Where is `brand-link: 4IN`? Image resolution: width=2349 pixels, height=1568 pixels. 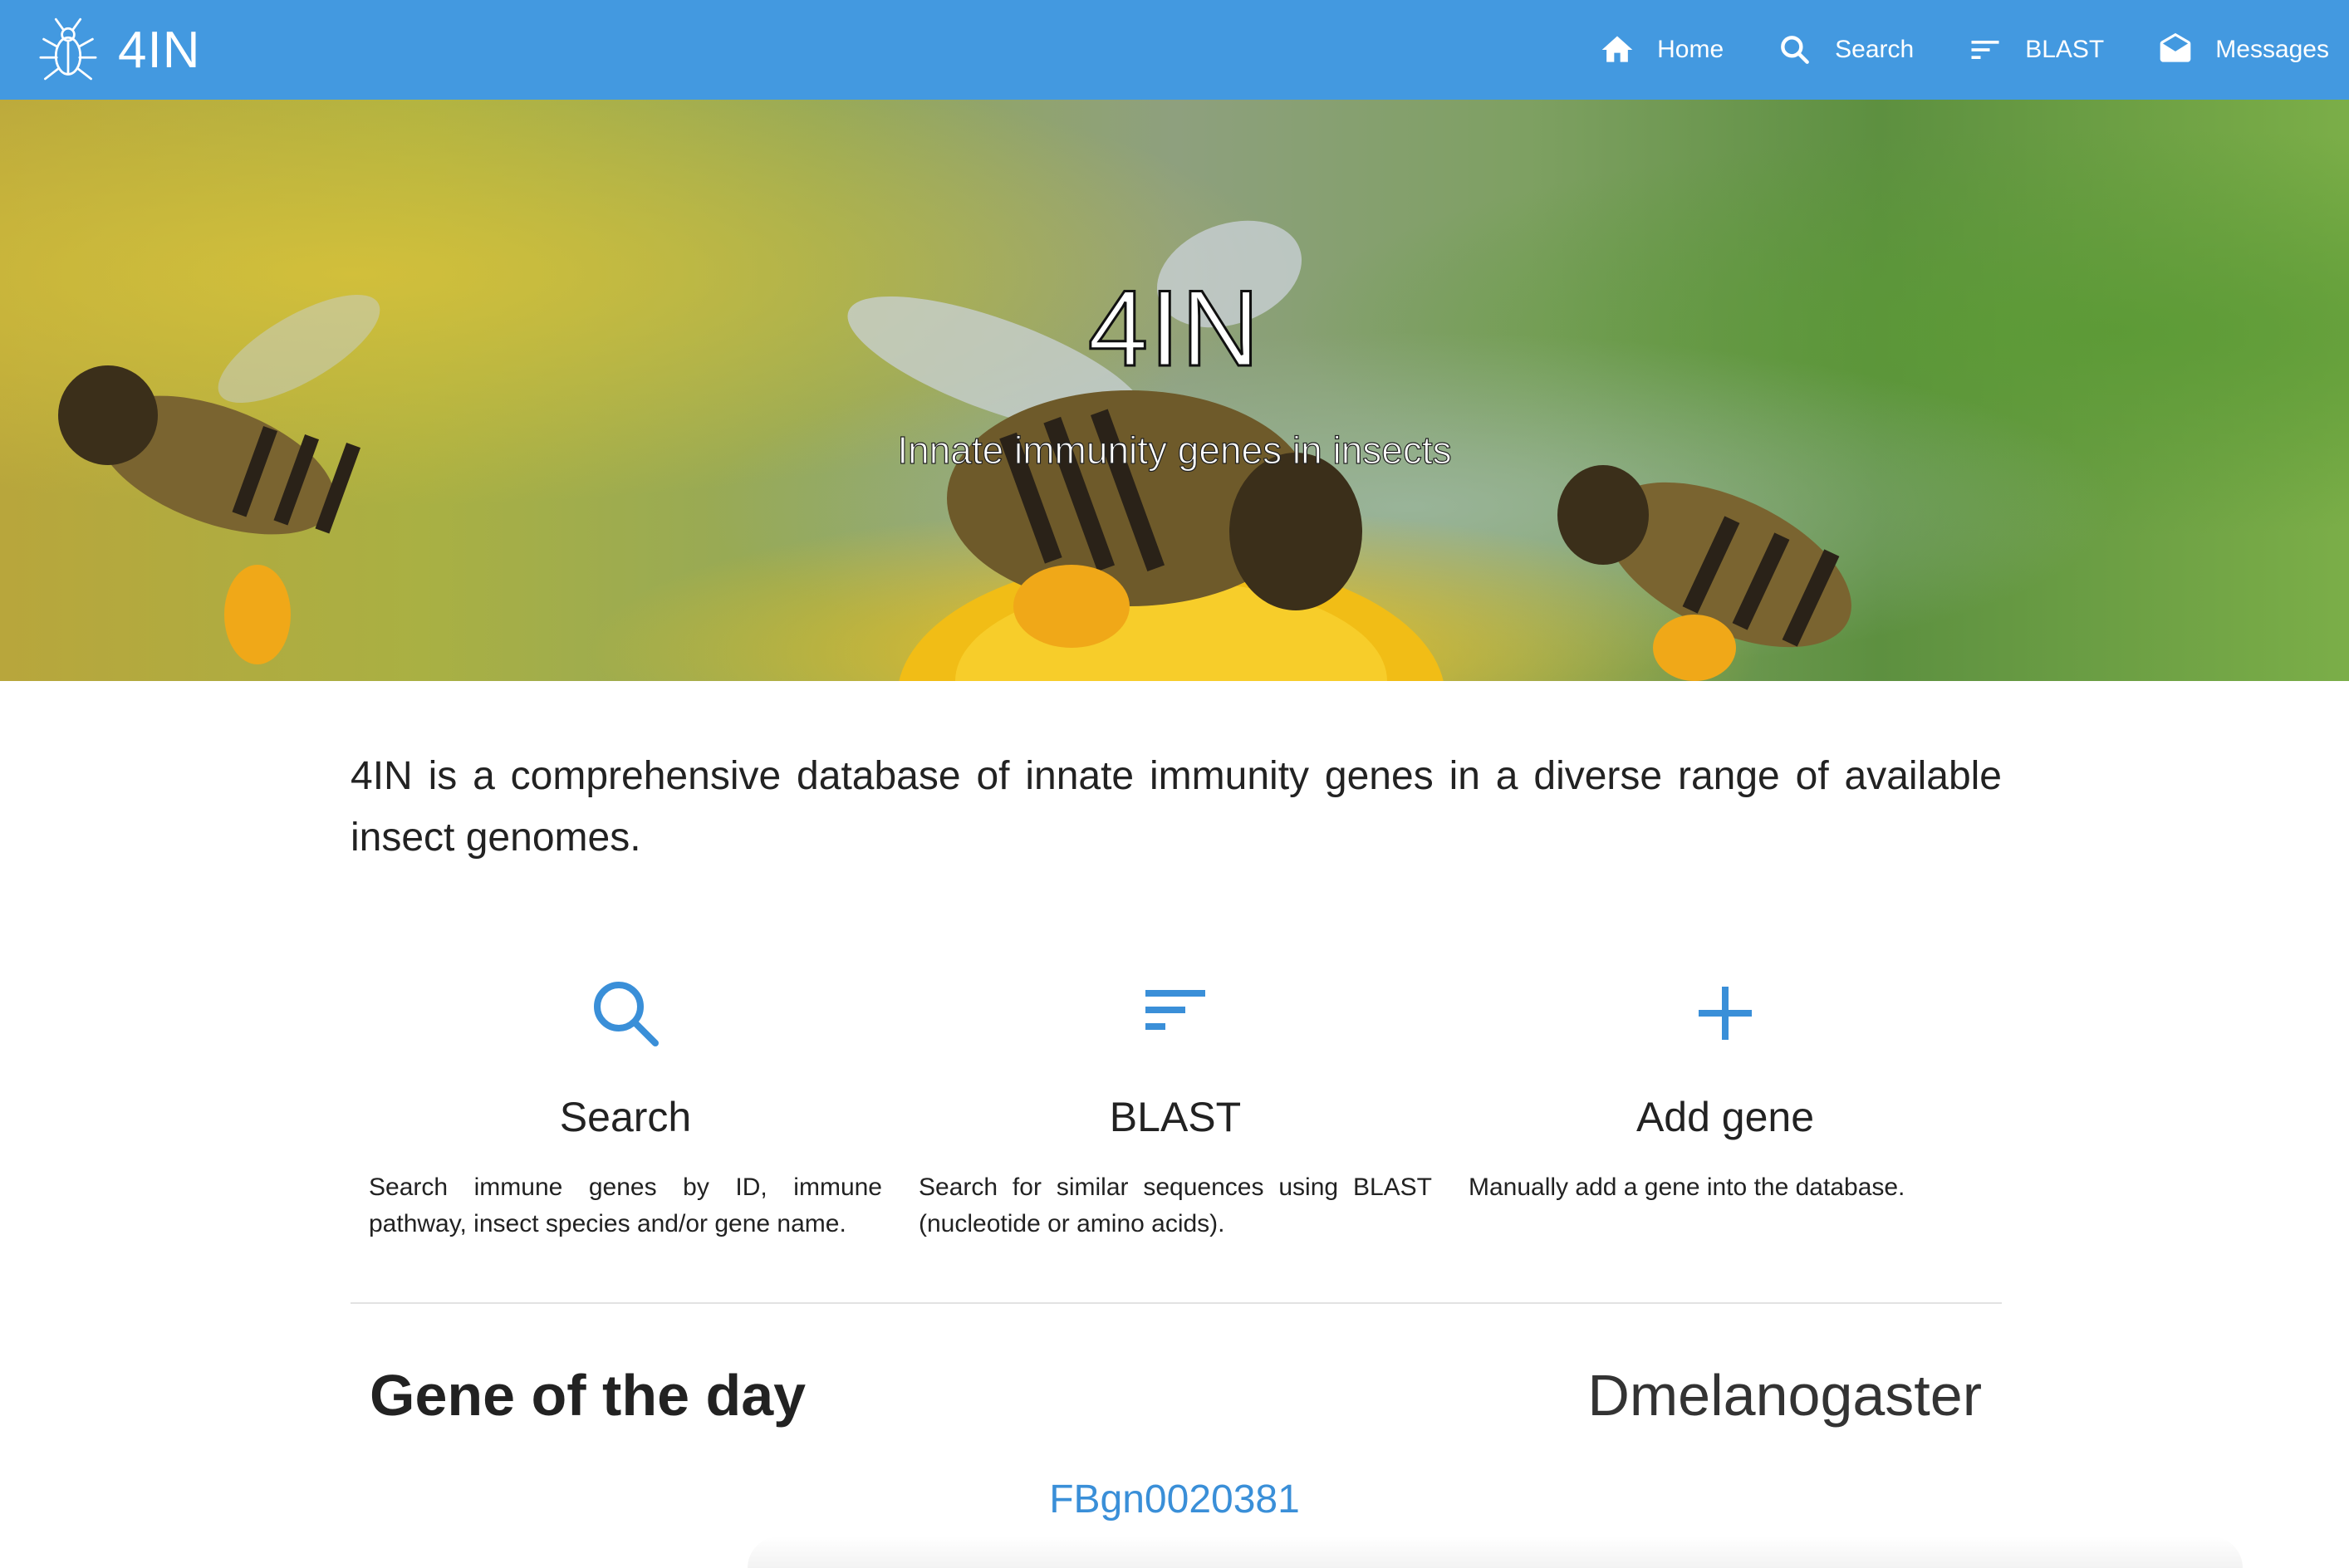
brand-link: 4IN is located at coordinates (115, 50).